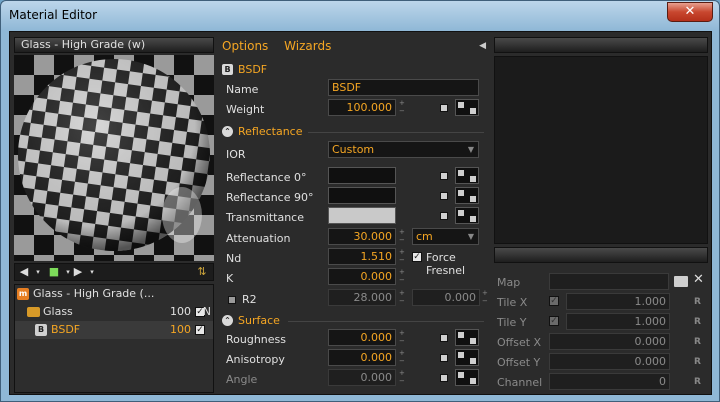 The height and width of the screenshot is (402, 720). I want to click on bsdf-section-icon: B, so click(227, 69).